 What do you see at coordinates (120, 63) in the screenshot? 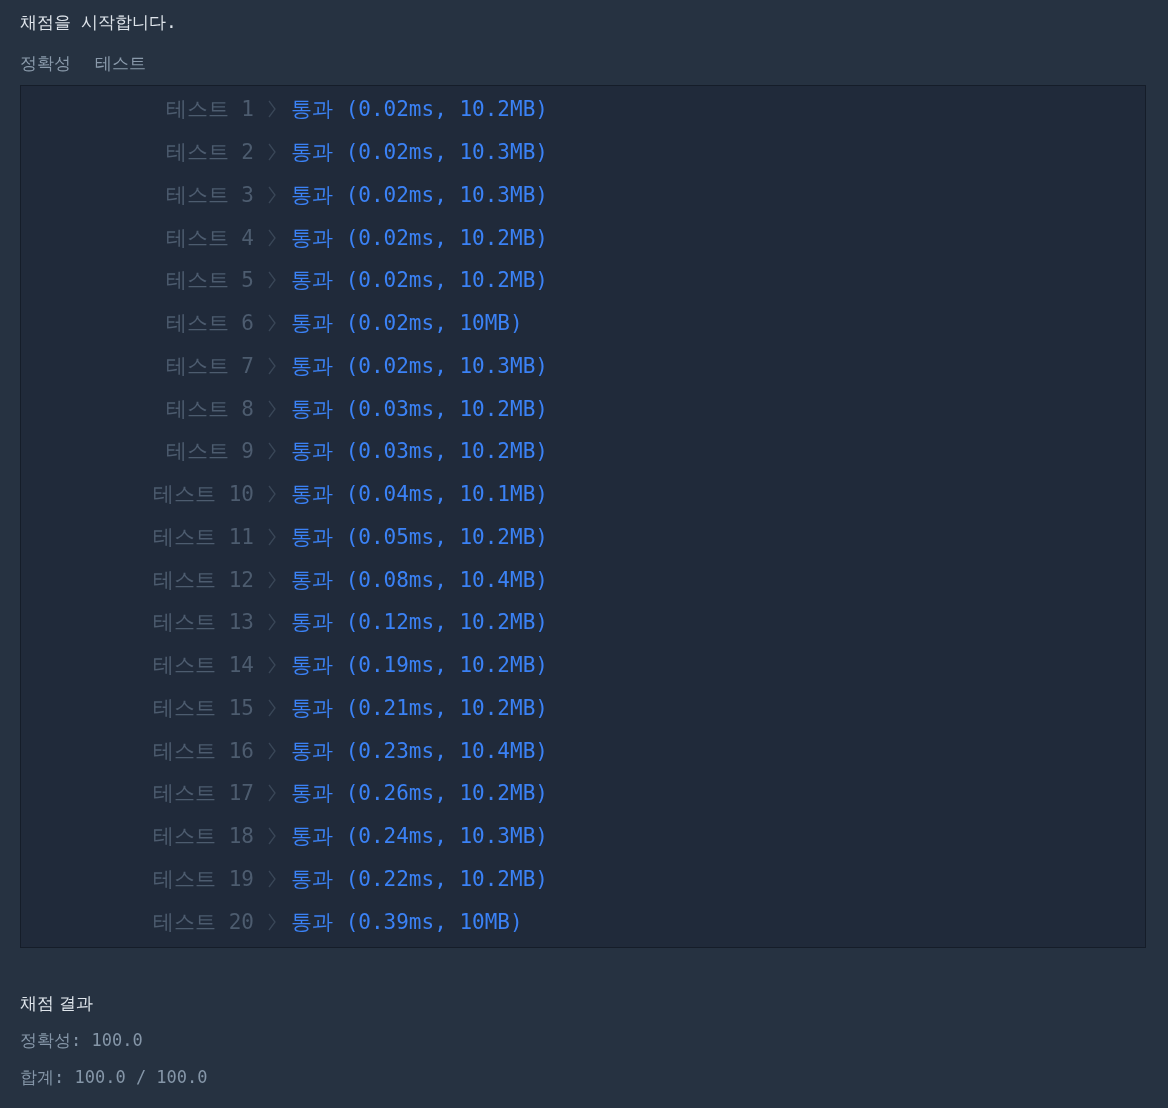
I see `section-label: 테스트` at bounding box center [120, 63].